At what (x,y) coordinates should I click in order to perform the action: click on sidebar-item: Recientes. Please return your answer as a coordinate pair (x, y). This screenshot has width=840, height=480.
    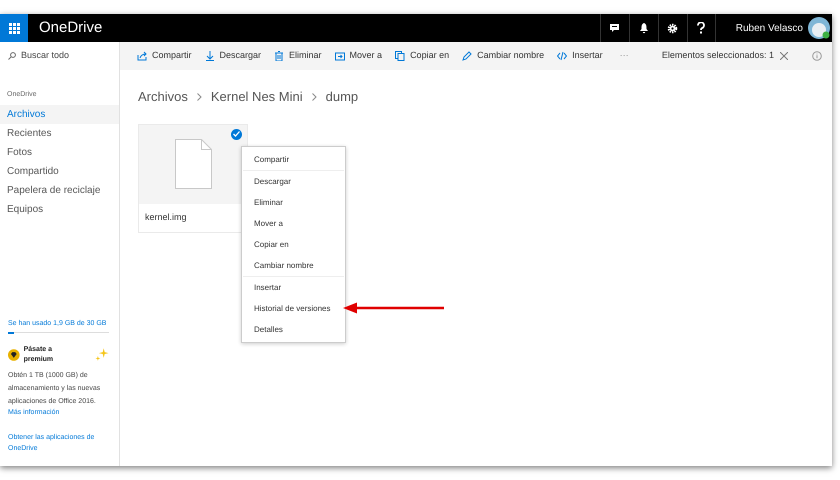
    Looking at the image, I should click on (59, 133).